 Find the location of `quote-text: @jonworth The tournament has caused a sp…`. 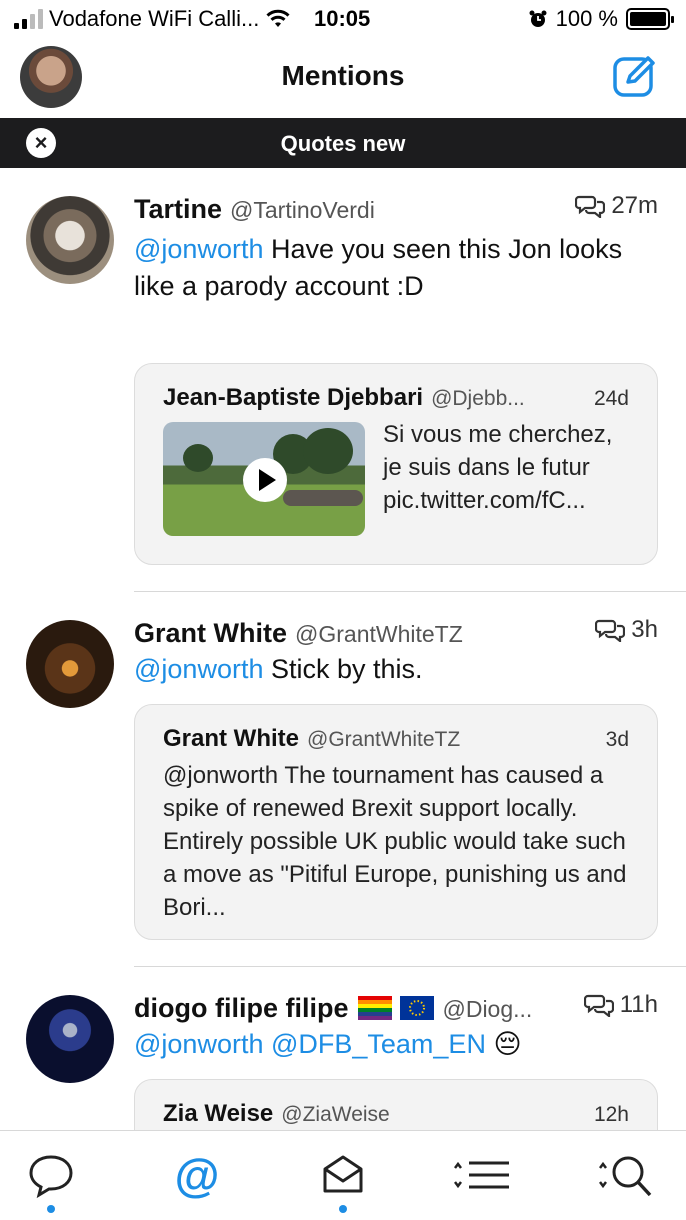

quote-text: @jonworth The tournament has caused a sp… is located at coordinates (395, 841).